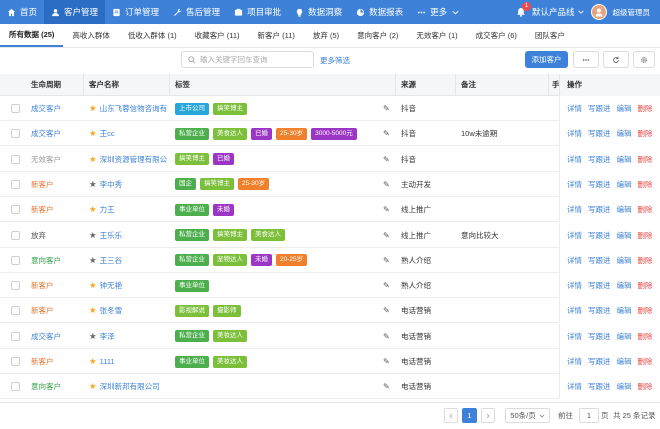 The height and width of the screenshot is (429, 660). I want to click on nav-item-2: 订单管理, so click(135, 12).